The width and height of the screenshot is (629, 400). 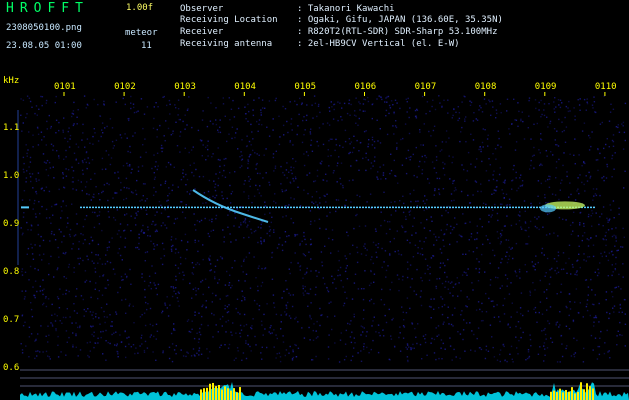 What do you see at coordinates (575, 396) in the screenshot?
I see `spectrum-peak` at bounding box center [575, 396].